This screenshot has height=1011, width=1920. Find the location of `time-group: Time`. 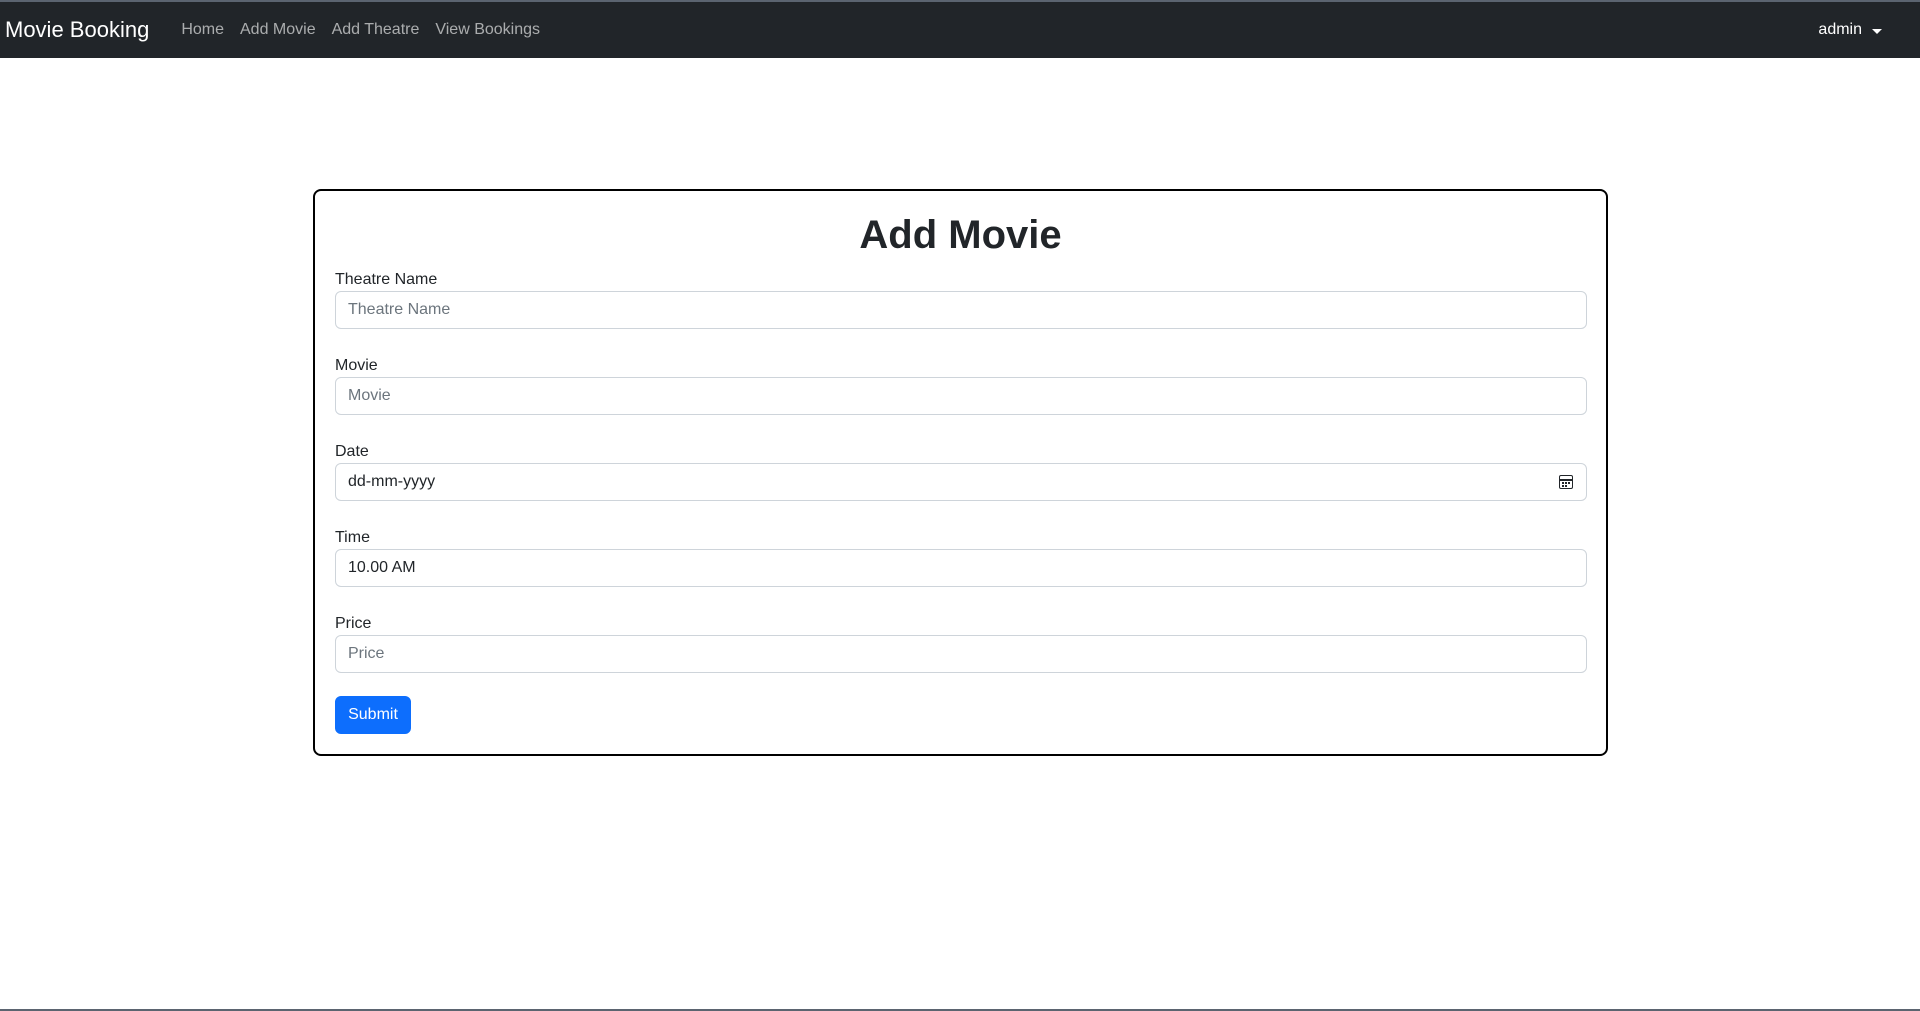

time-group: Time is located at coordinates (961, 557).